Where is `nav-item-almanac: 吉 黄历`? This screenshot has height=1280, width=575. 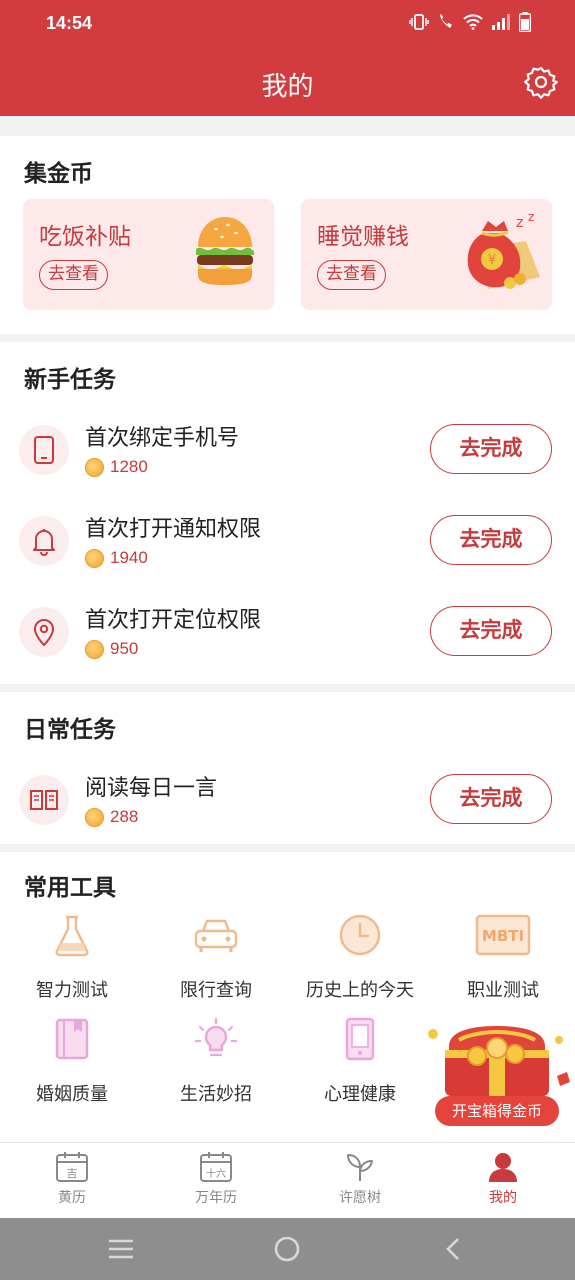
nav-item-almanac: 吉 黄历 is located at coordinates (72, 1181).